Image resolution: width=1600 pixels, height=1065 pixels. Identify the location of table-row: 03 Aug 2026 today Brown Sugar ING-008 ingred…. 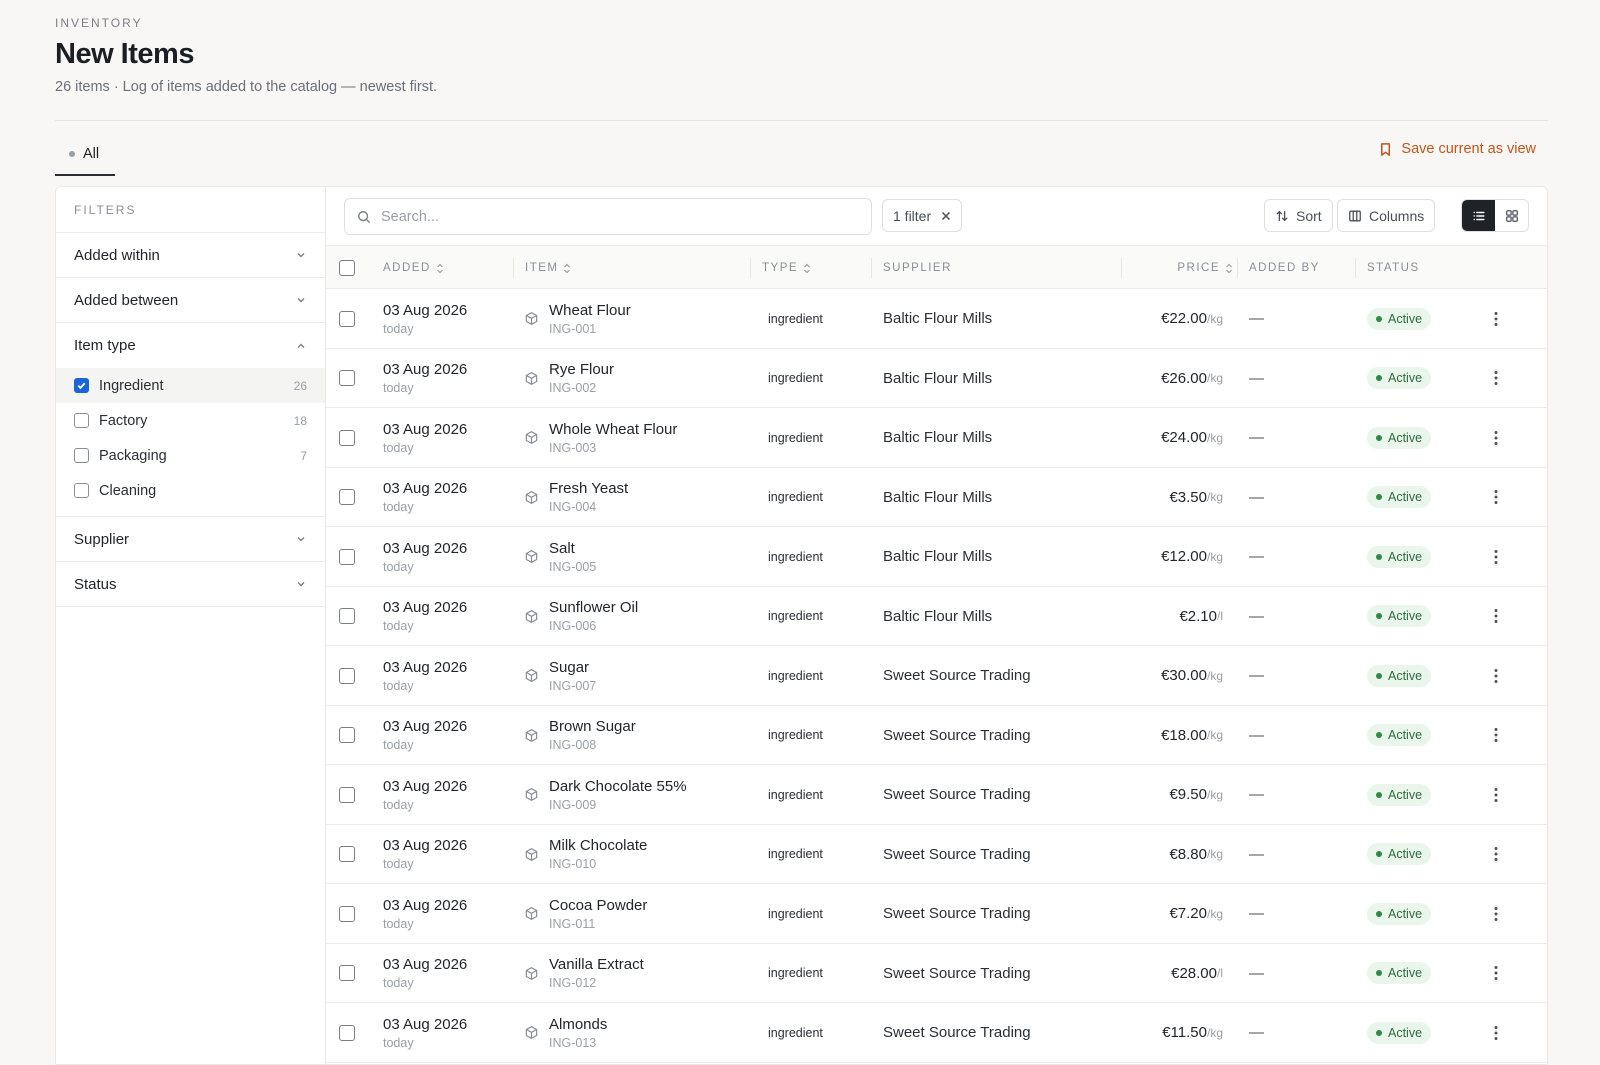
(936, 736).